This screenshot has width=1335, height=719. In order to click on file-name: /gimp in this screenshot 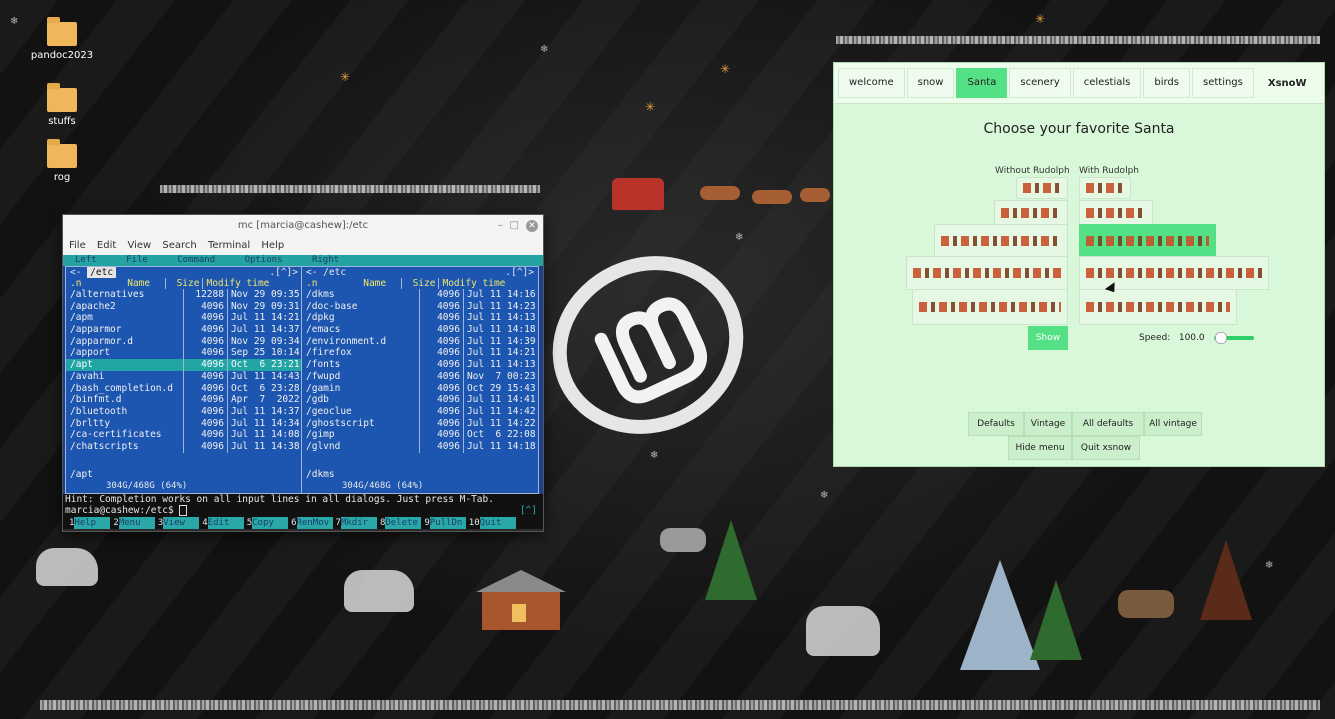, I will do `click(320, 435)`.